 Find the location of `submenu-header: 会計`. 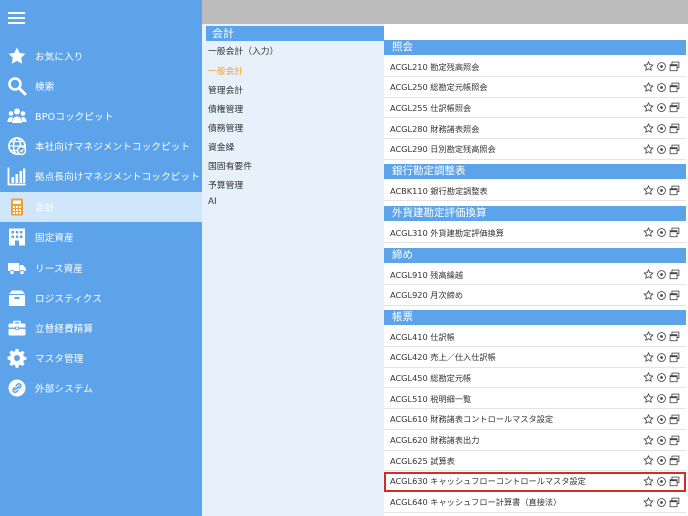

submenu-header: 会計 is located at coordinates (295, 33).